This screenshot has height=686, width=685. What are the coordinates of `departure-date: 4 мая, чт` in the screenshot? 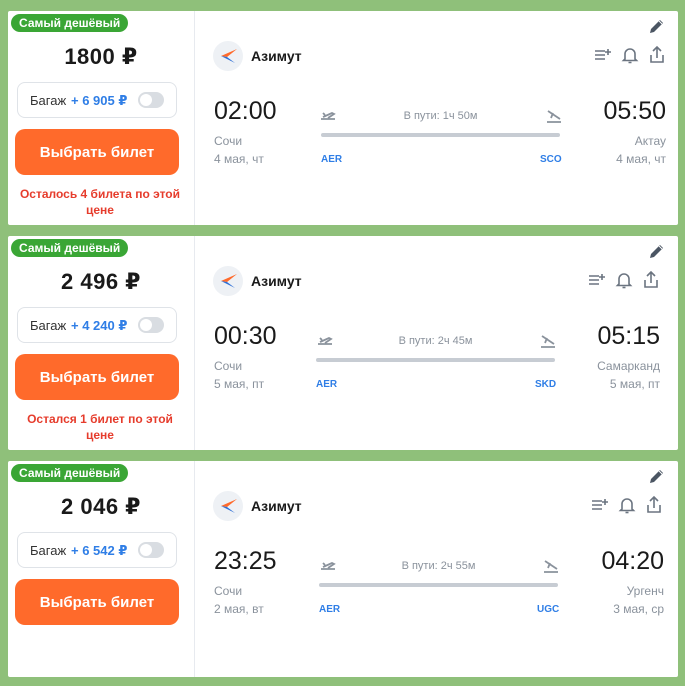 It's located at (239, 159).